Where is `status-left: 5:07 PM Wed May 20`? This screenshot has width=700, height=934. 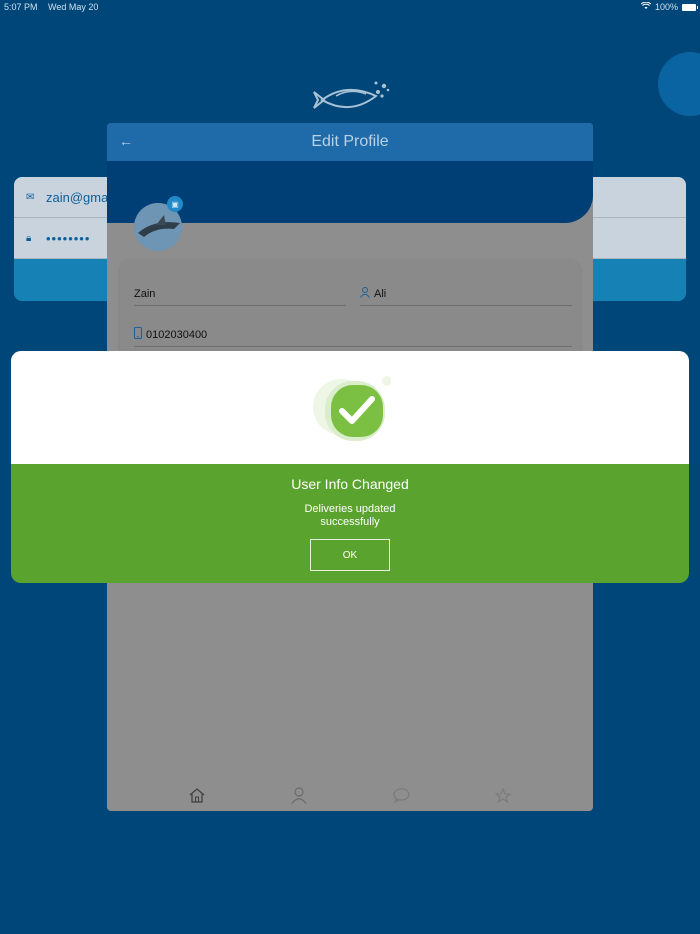 status-left: 5:07 PM Wed May 20 is located at coordinates (55, 7).